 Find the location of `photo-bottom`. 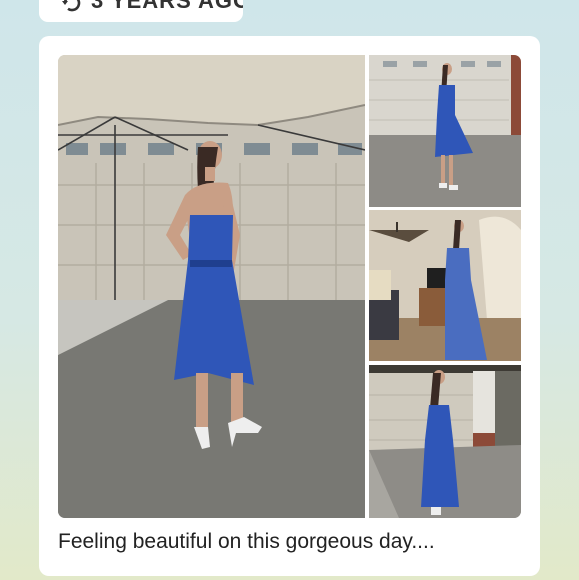

photo-bottom is located at coordinates (445, 441).